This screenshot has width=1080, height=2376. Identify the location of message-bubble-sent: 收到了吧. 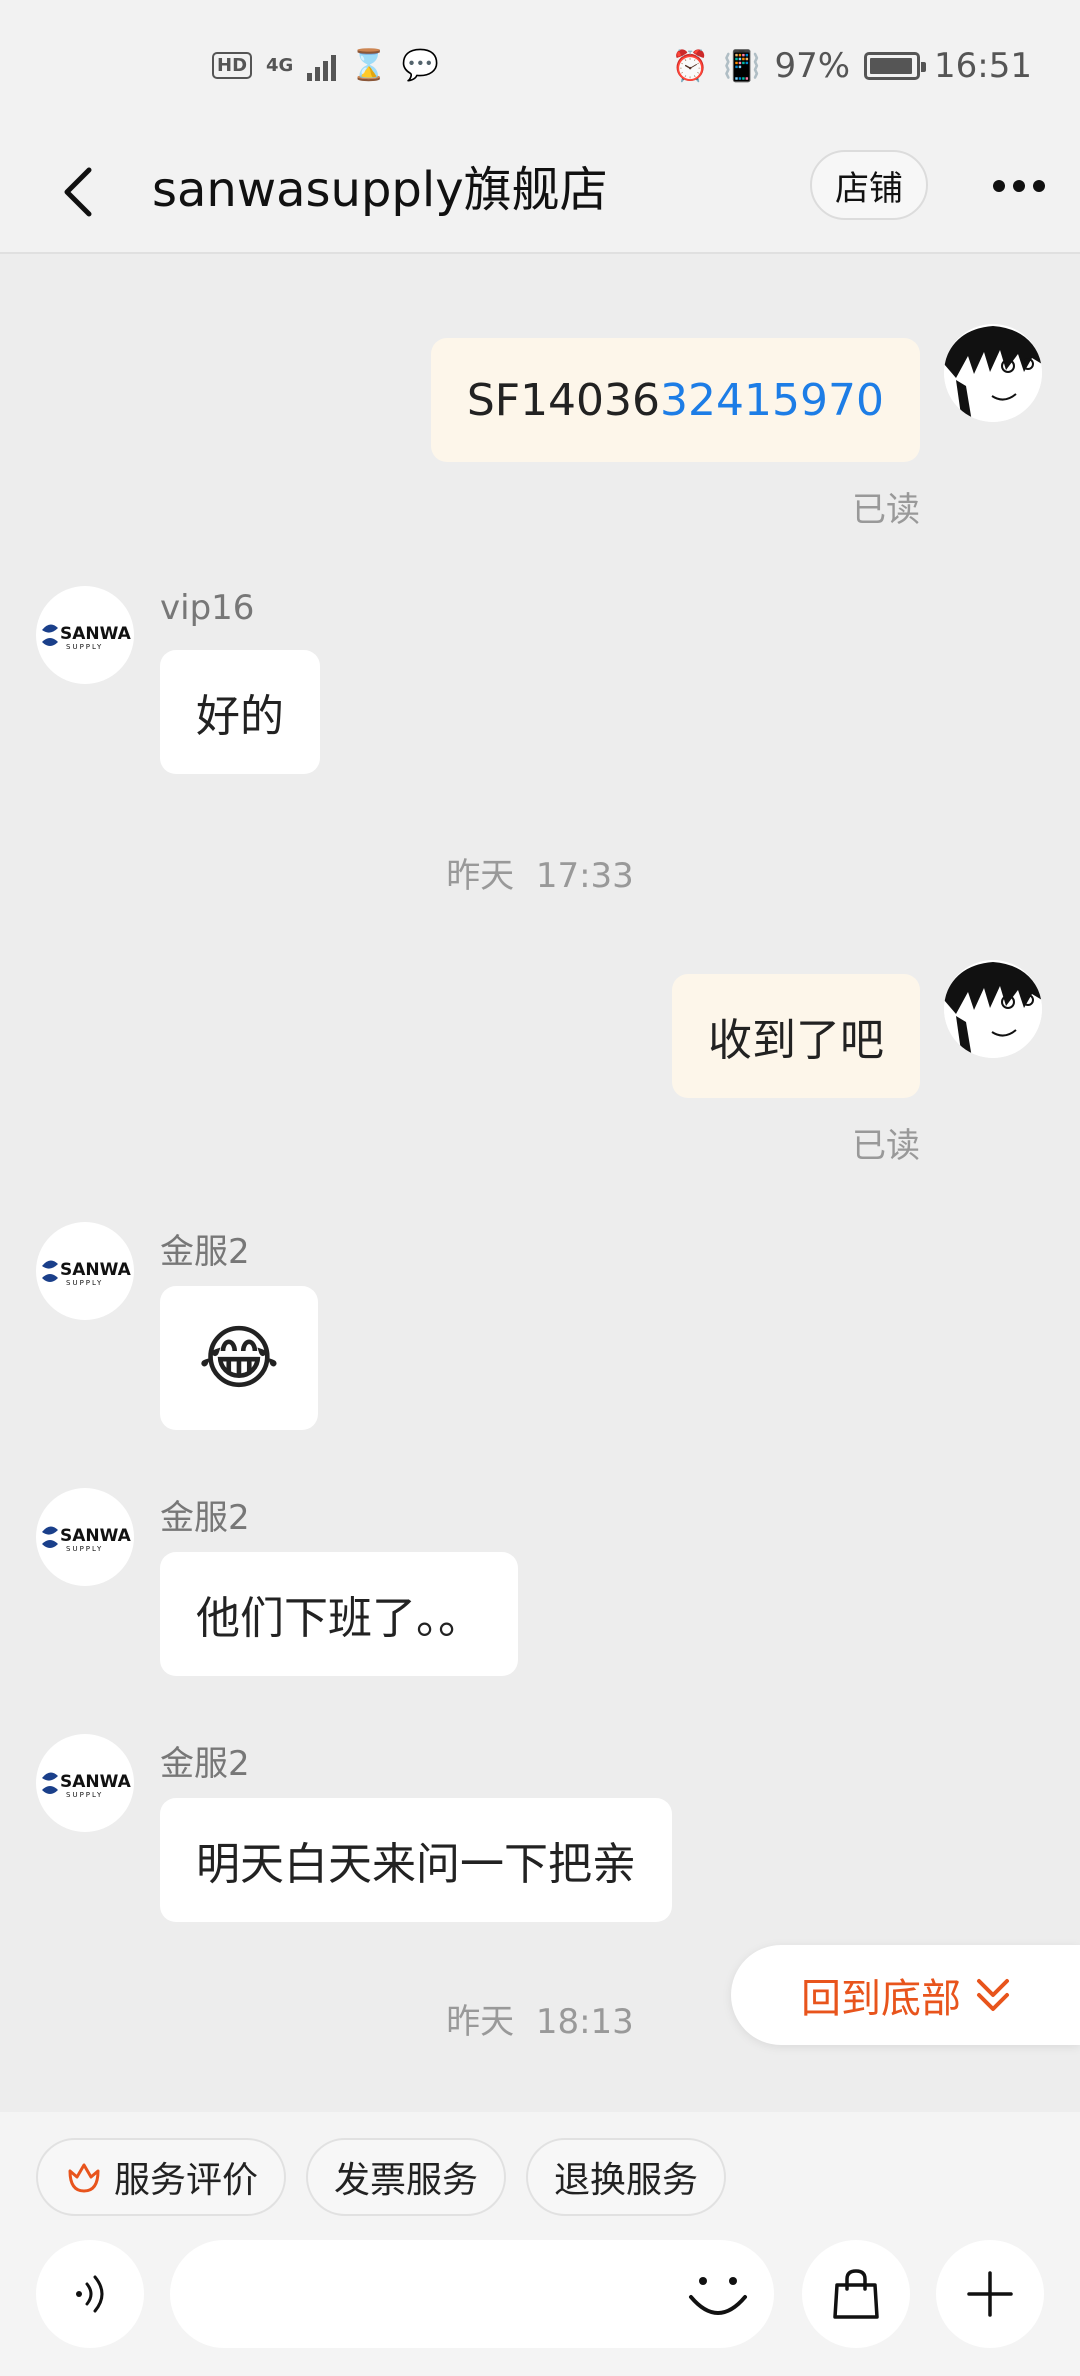
(796, 1036).